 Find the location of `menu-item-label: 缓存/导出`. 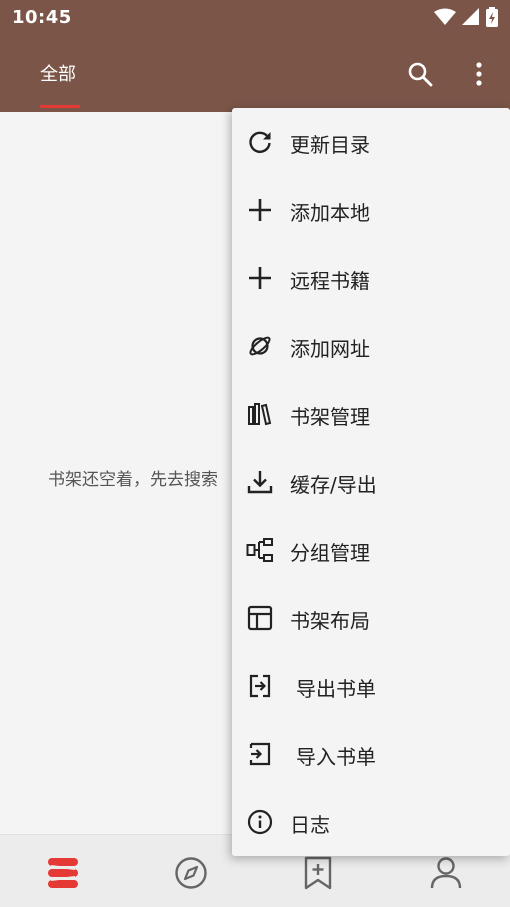

menu-item-label: 缓存/导出 is located at coordinates (333, 485).